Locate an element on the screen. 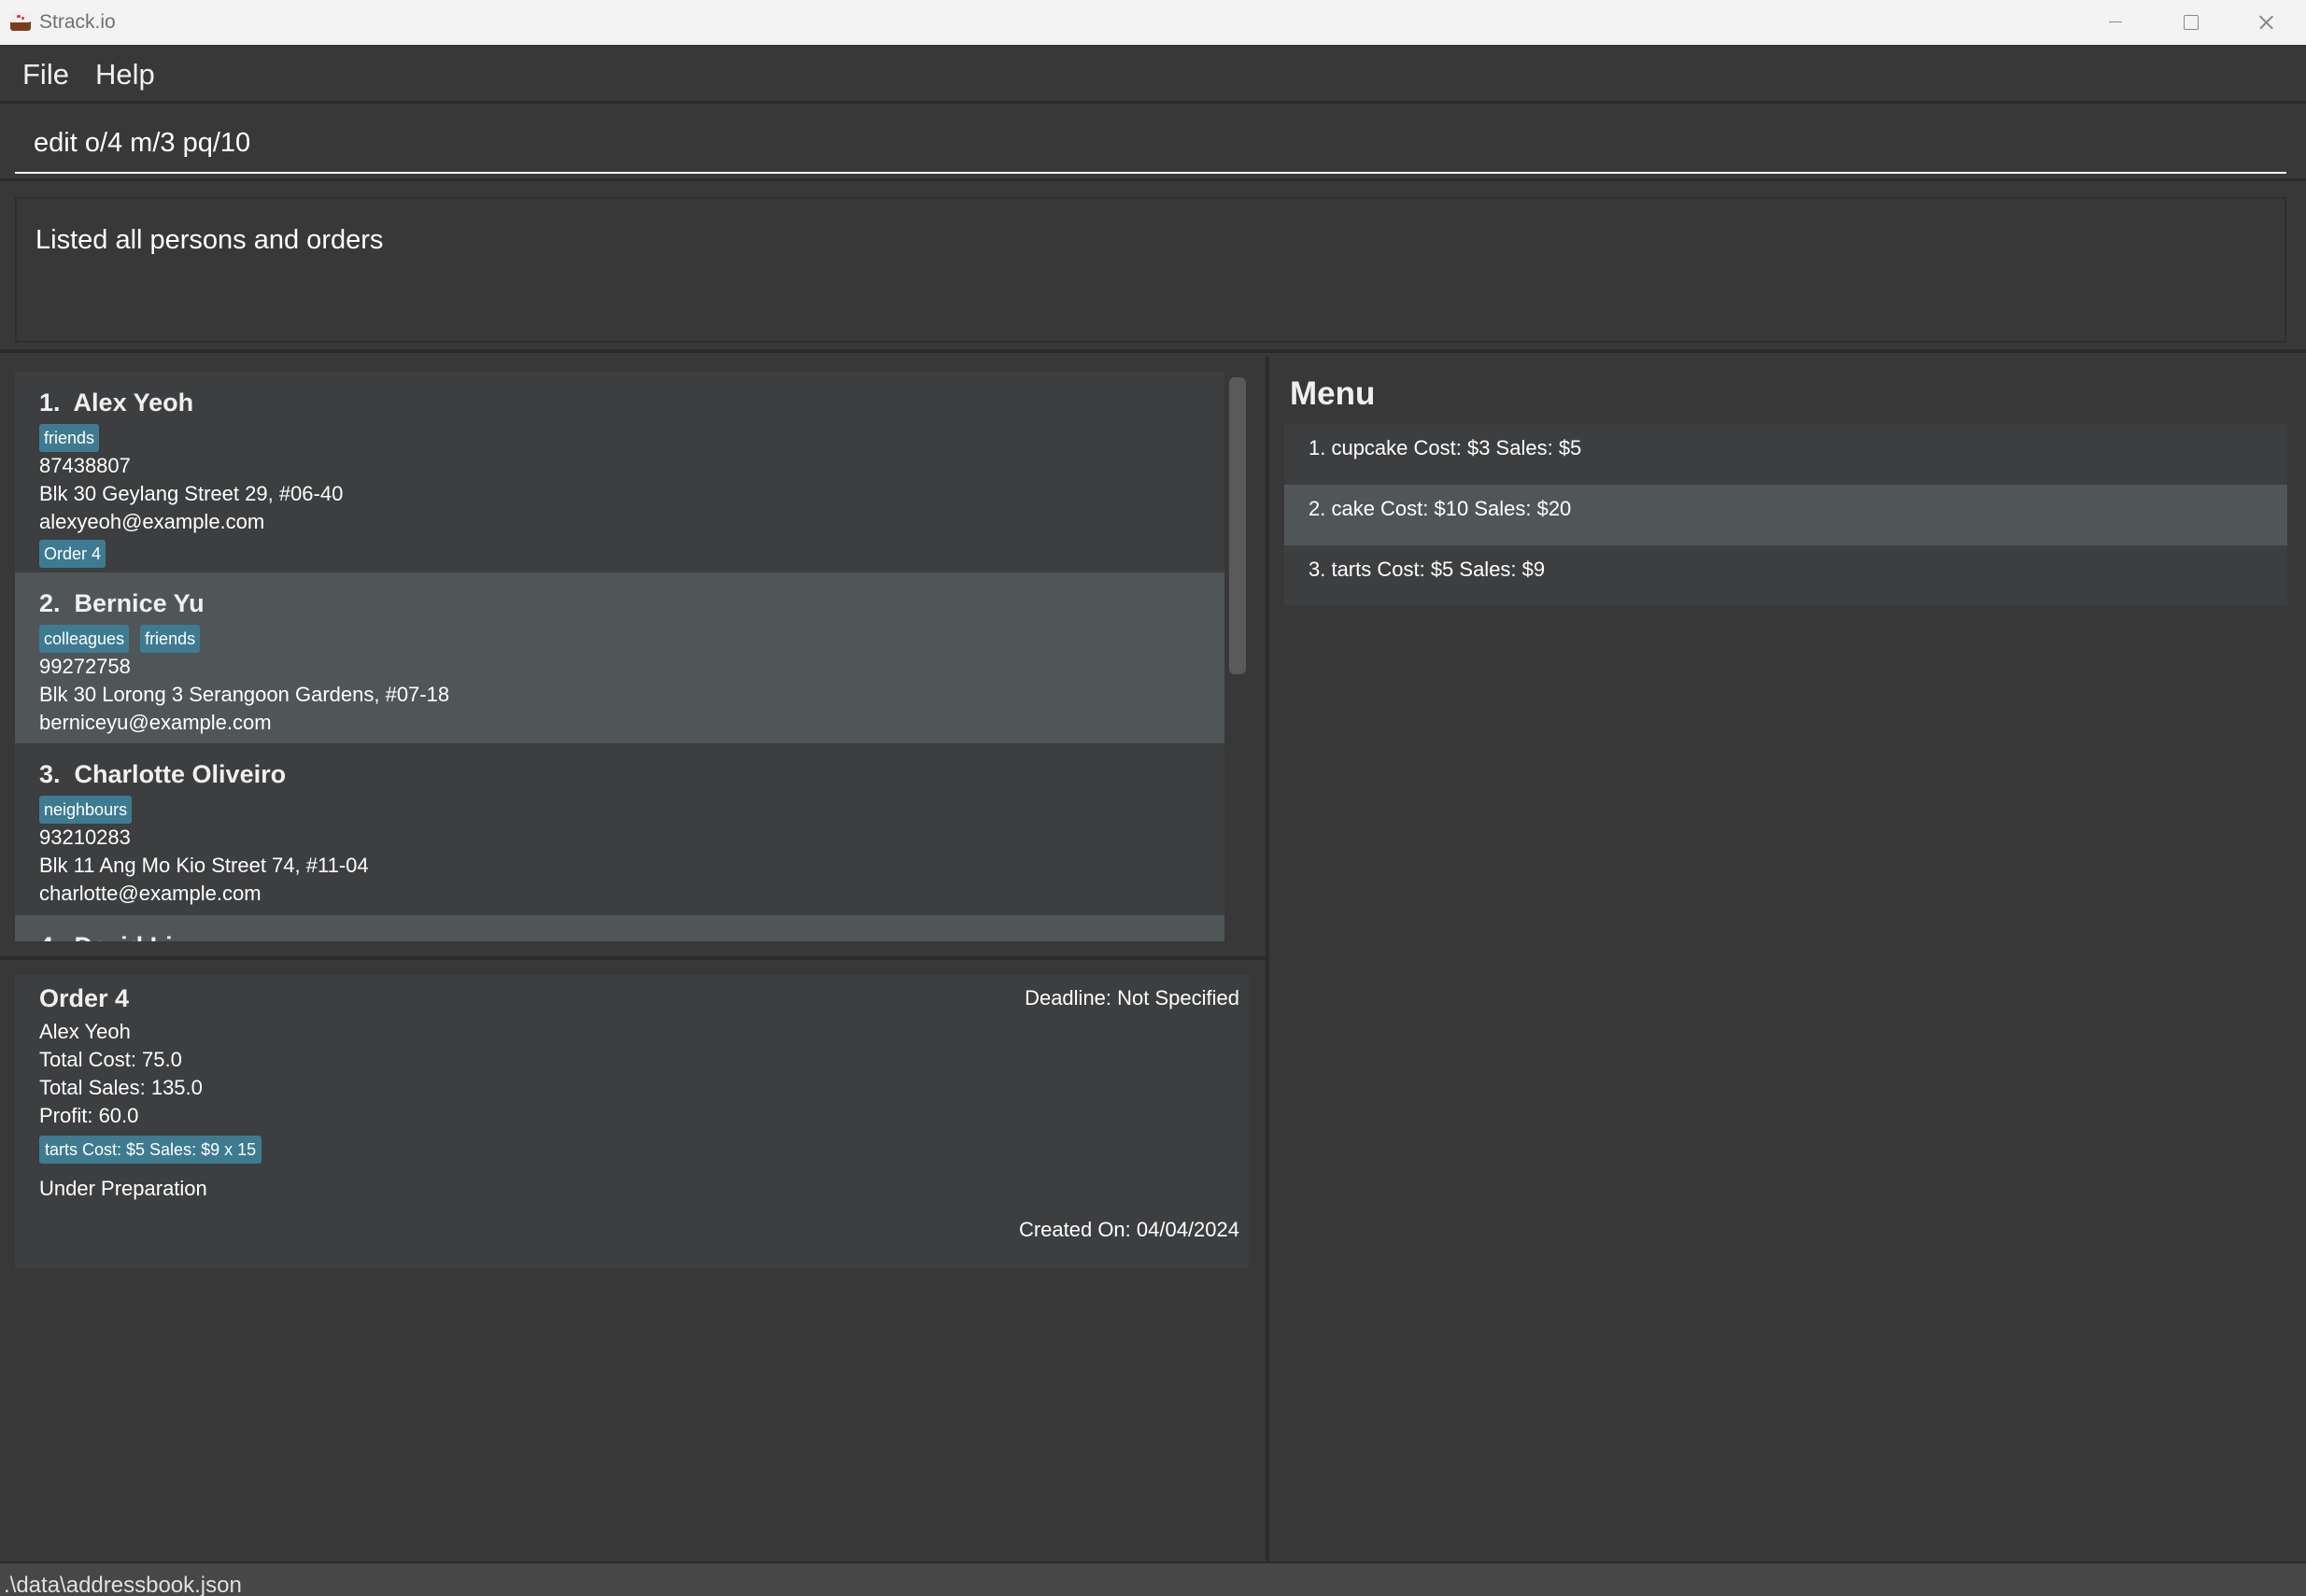  person-name: 2. Bernice Yu is located at coordinates (631, 603).